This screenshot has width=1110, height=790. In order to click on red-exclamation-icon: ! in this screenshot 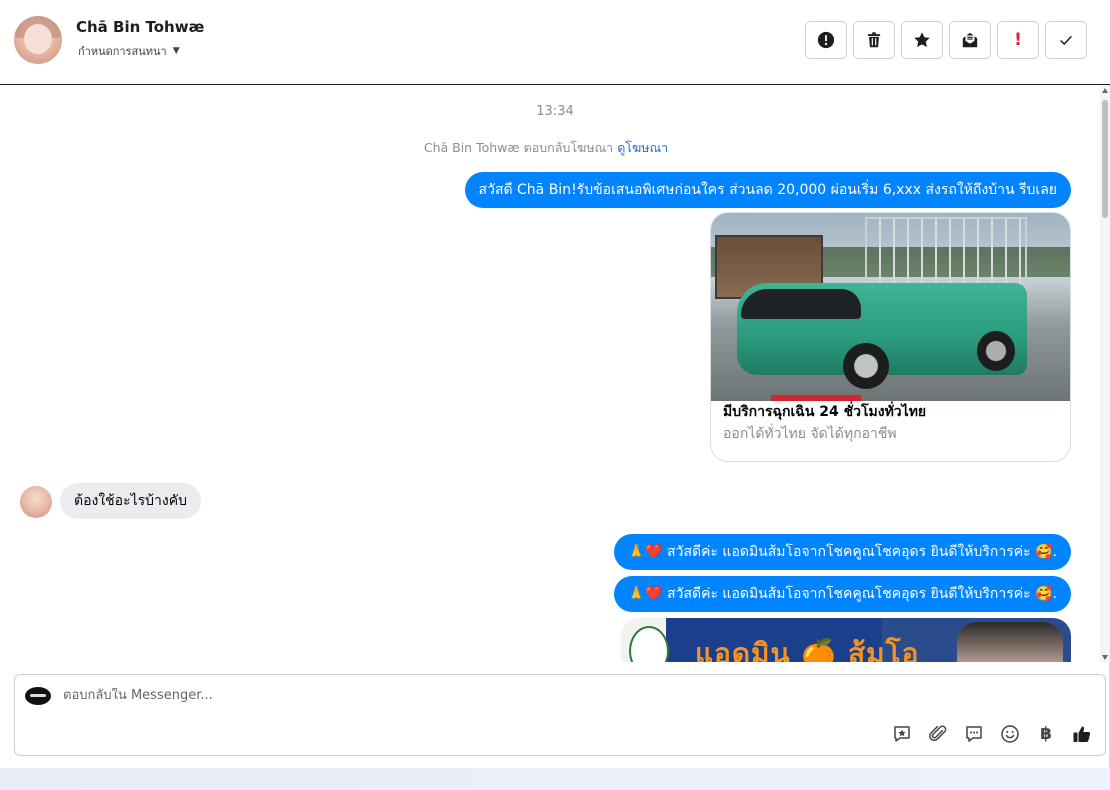, I will do `click(1018, 40)`.